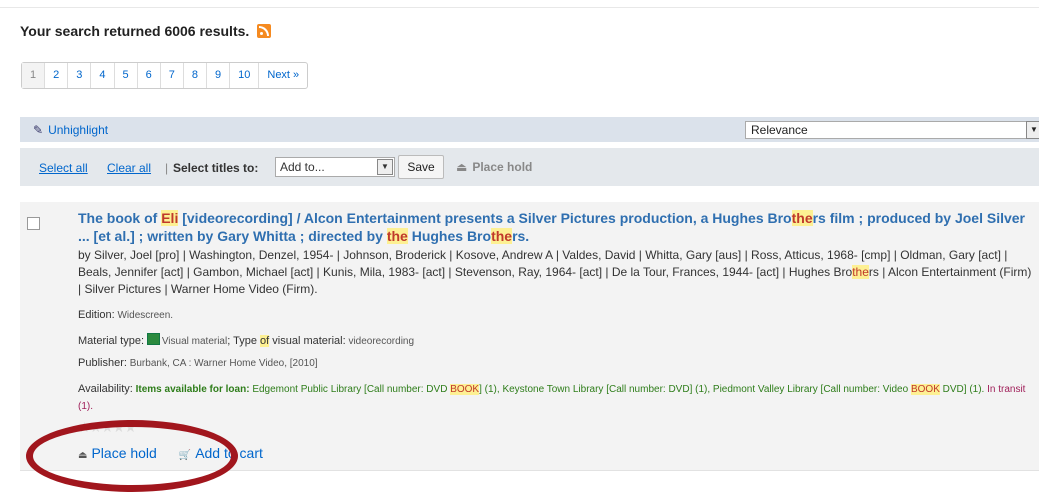 The width and height of the screenshot is (1039, 492). I want to click on save-button: Save, so click(421, 167).